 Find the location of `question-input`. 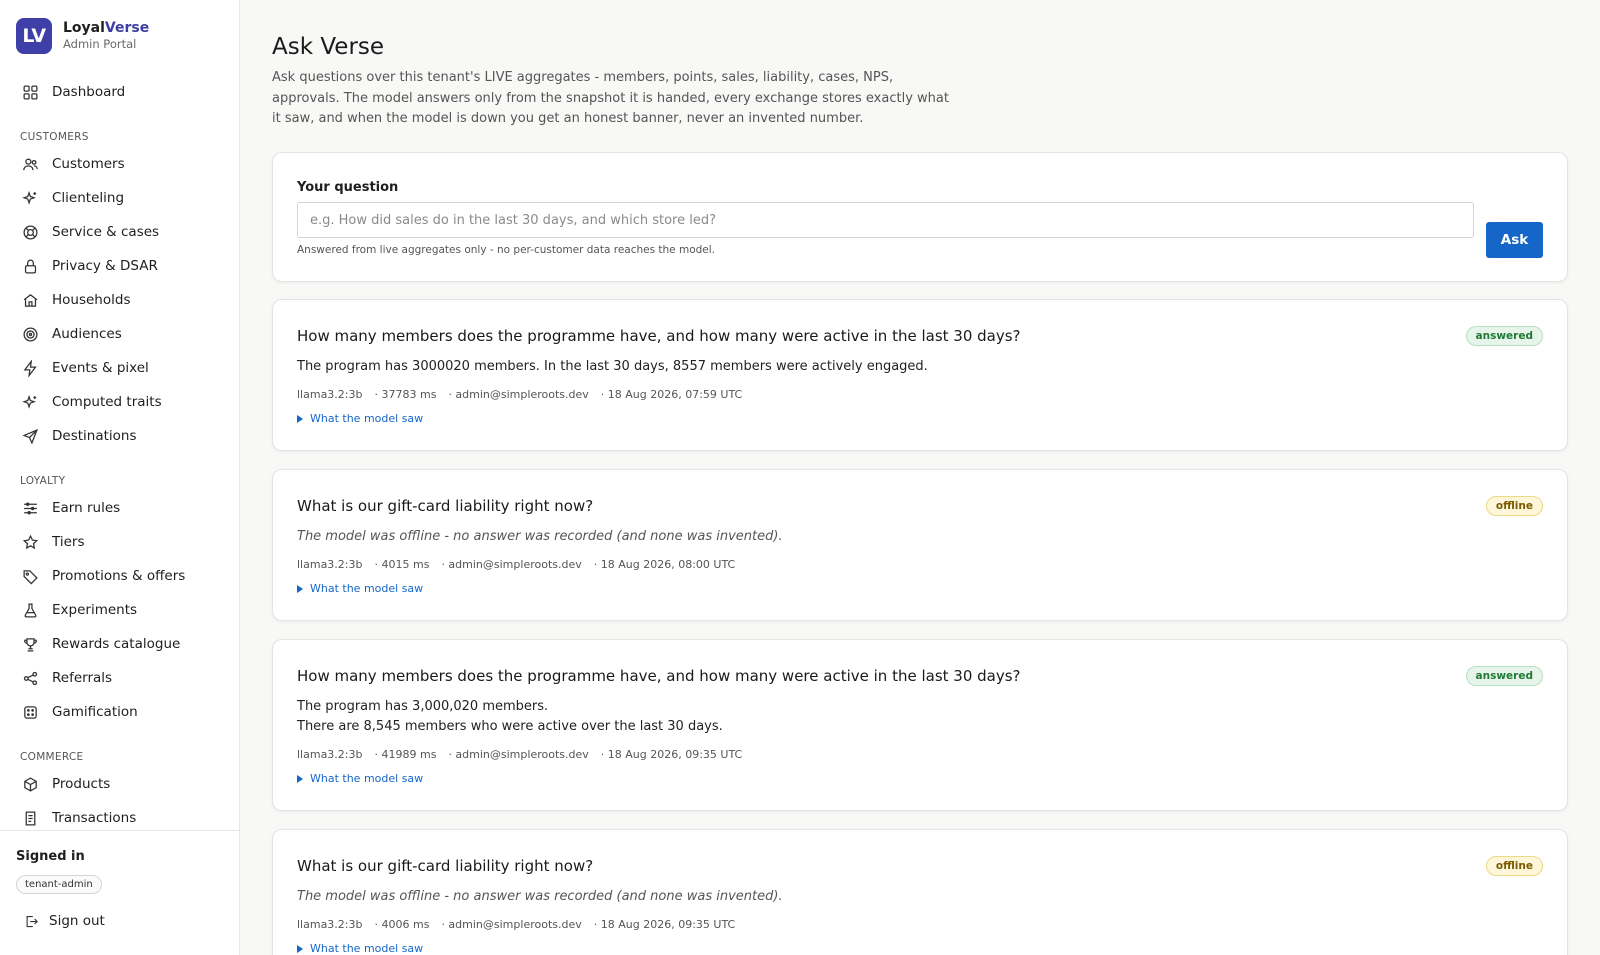

question-input is located at coordinates (885, 220).